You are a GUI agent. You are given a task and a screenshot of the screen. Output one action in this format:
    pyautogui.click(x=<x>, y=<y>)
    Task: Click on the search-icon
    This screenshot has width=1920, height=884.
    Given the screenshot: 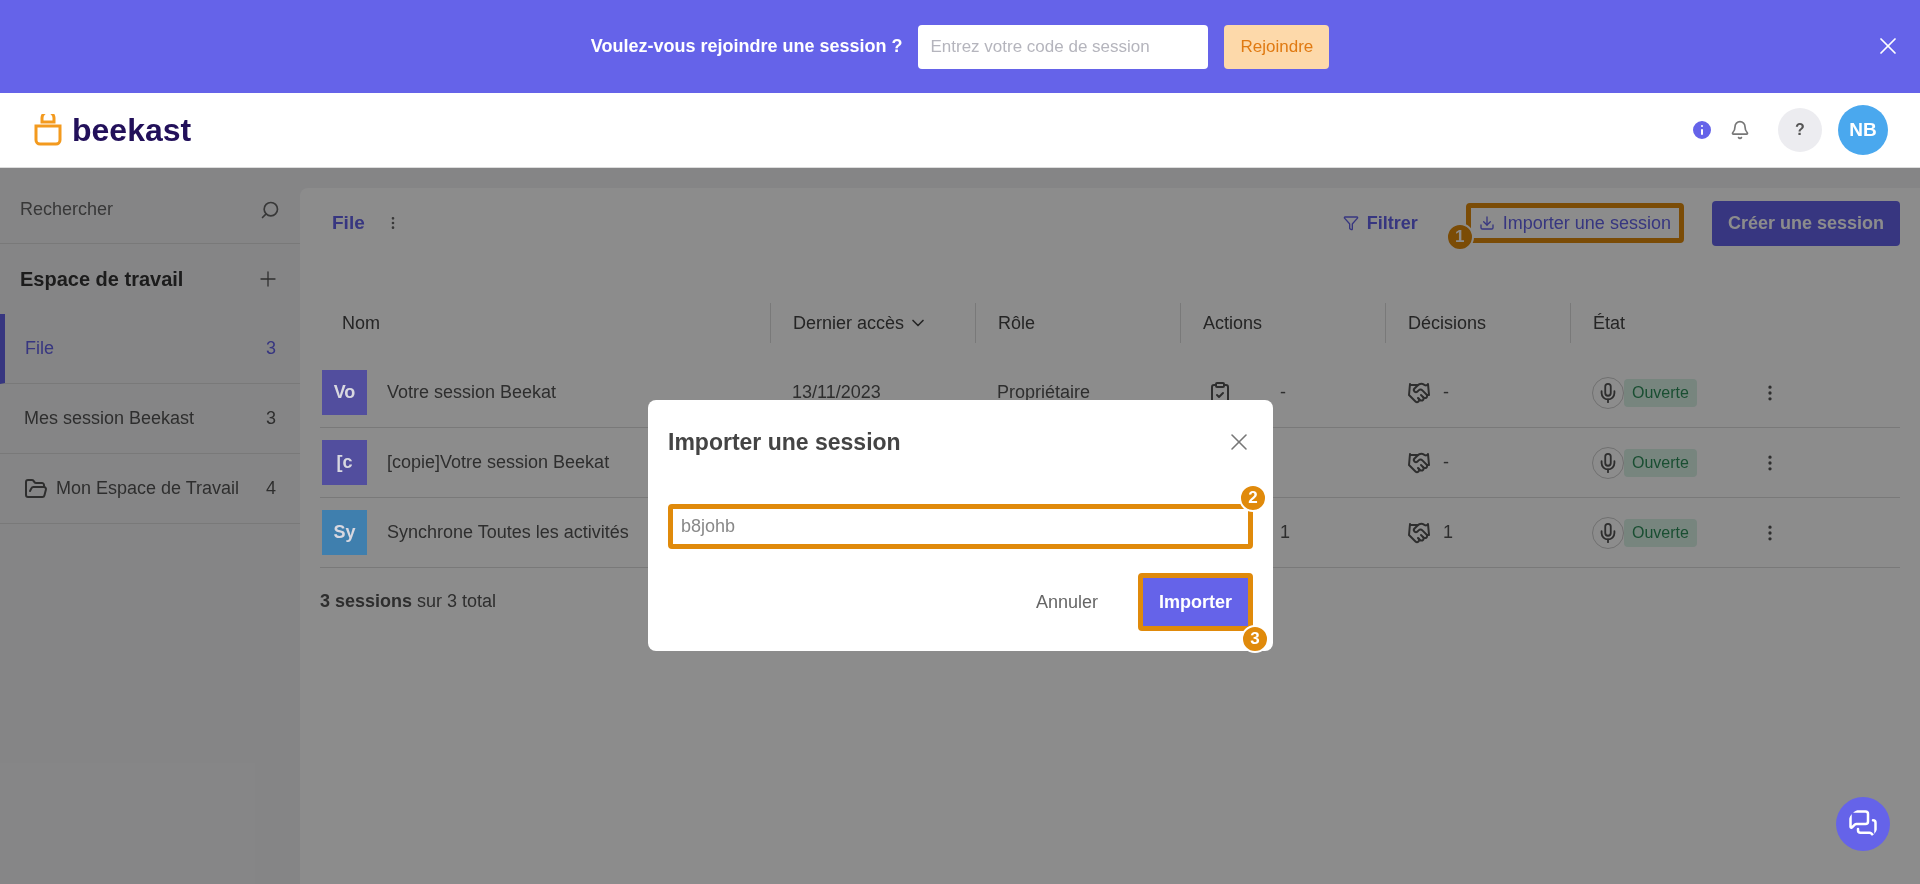 What is the action you would take?
    pyautogui.click(x=270, y=209)
    